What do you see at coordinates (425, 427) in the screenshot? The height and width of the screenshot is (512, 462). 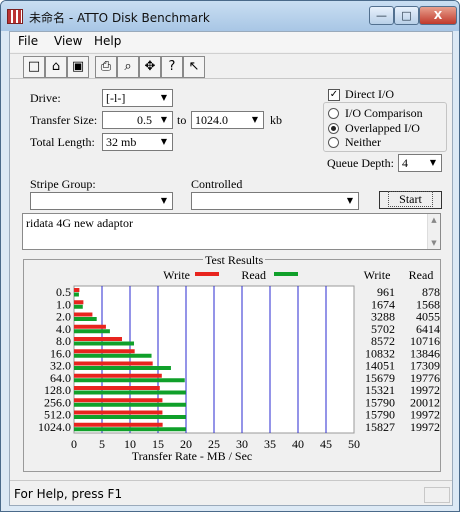 I see `read-value: 19972` at bounding box center [425, 427].